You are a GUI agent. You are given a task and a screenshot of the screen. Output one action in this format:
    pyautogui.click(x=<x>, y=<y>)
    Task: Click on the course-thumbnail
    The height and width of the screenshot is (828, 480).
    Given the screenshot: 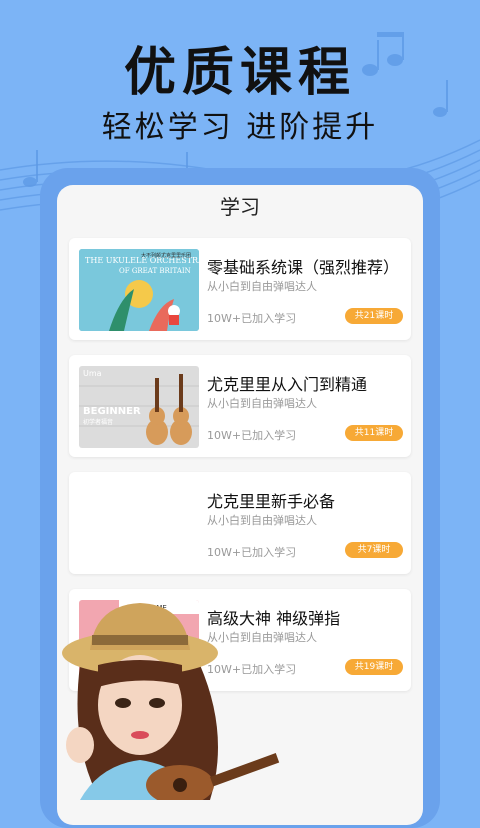 What is the action you would take?
    pyautogui.click(x=139, y=524)
    